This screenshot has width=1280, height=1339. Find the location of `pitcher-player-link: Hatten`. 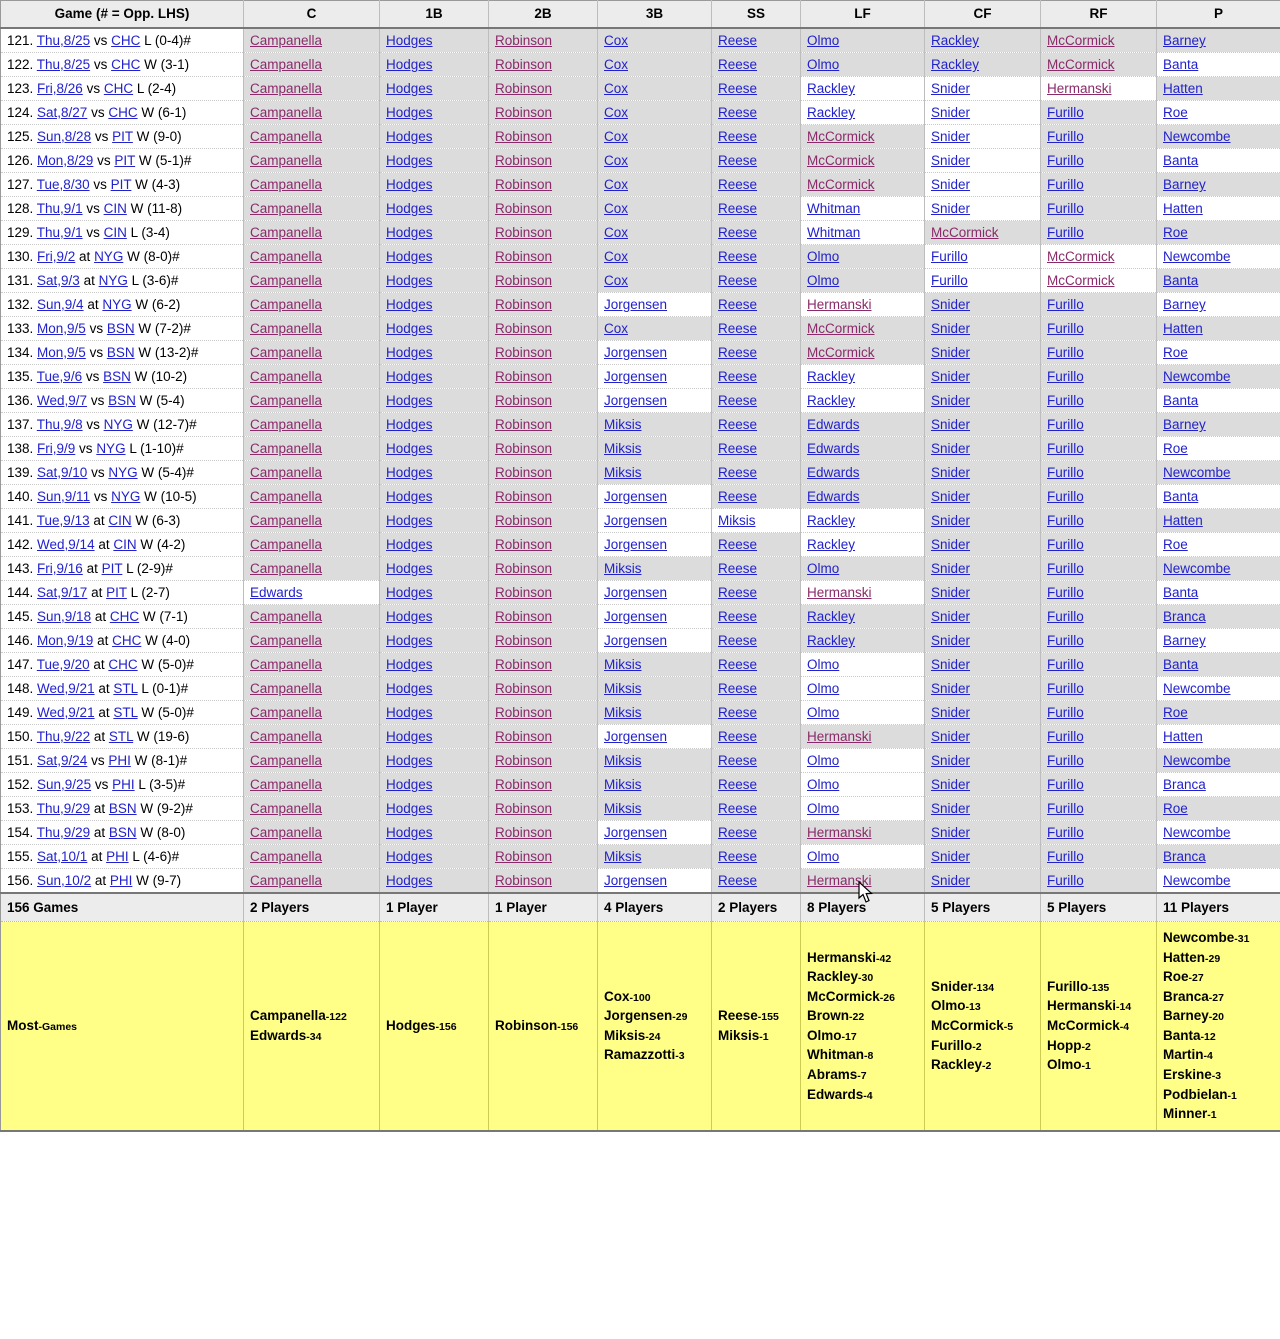

pitcher-player-link: Hatten is located at coordinates (1183, 736).